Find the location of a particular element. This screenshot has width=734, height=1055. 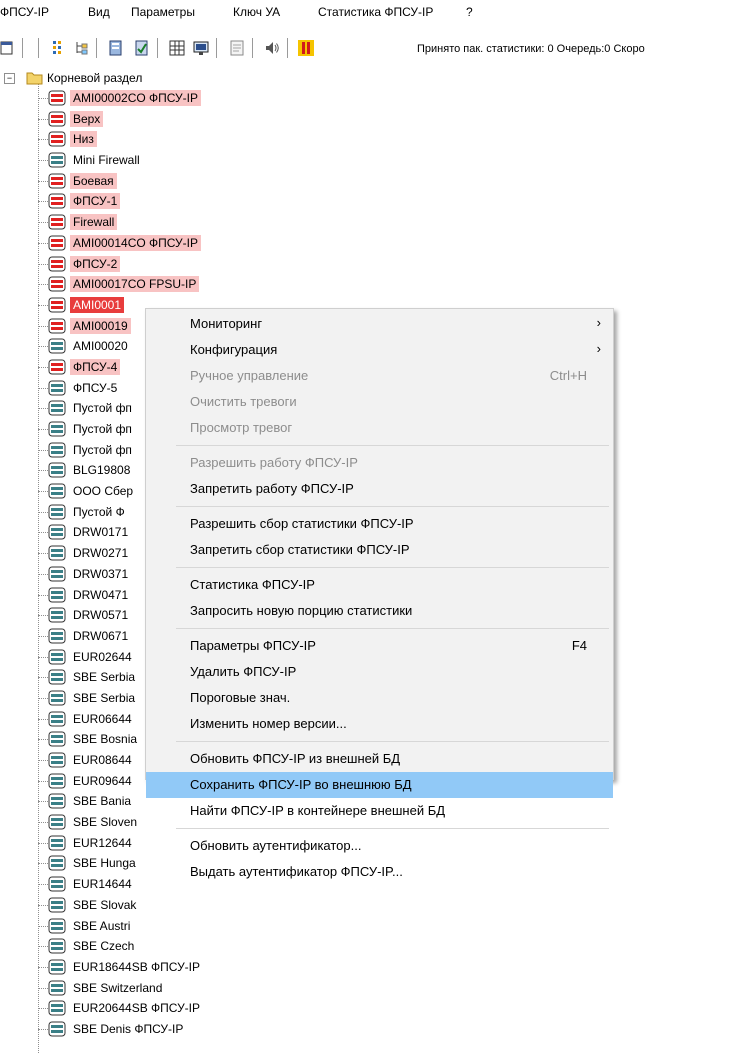

context-menu-item: Параметры ФПСУ-IP F4 is located at coordinates (379, 646).